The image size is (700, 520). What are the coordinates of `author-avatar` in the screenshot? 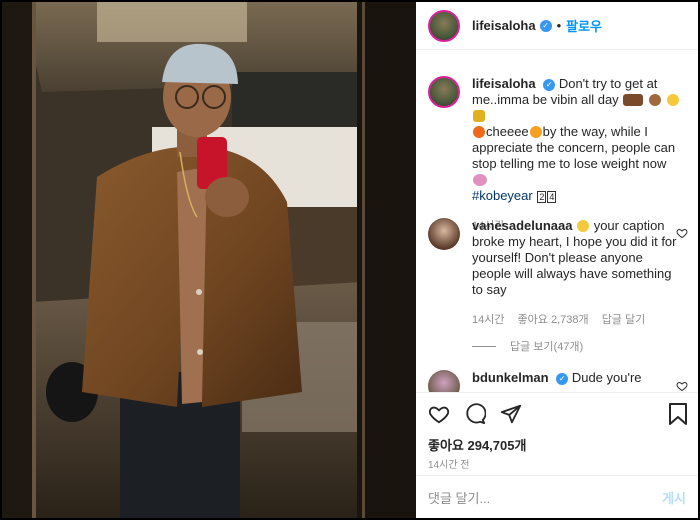 It's located at (444, 25).